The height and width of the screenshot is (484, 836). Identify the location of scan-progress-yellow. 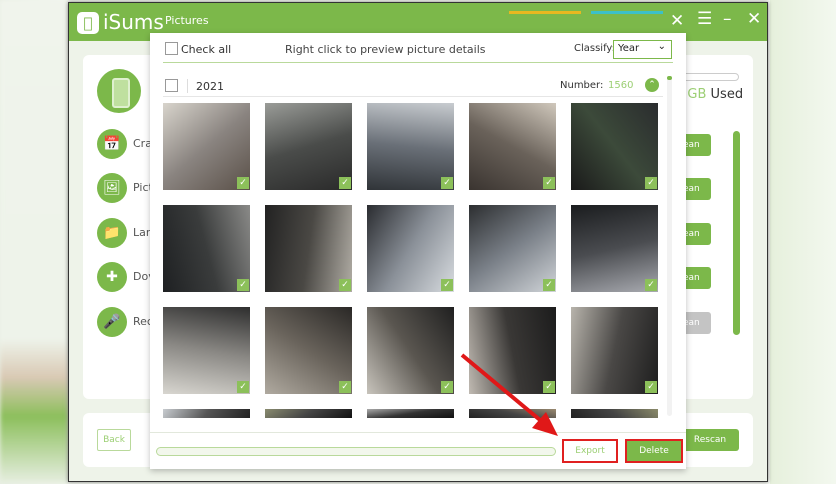
(545, 12).